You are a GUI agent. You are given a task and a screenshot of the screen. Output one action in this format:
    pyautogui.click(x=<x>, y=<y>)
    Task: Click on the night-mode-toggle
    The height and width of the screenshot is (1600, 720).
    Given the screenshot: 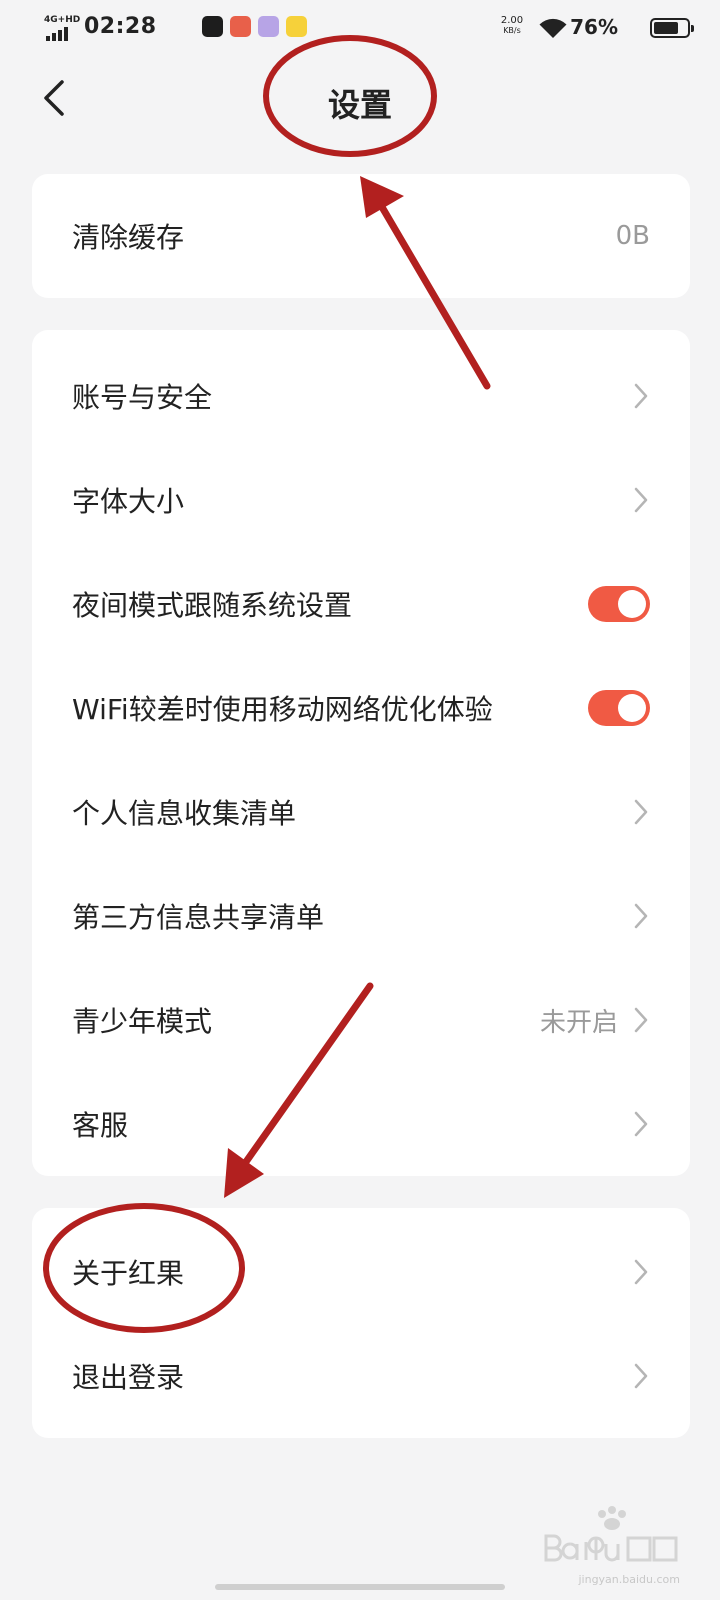 What is the action you would take?
    pyautogui.click(x=619, y=604)
    